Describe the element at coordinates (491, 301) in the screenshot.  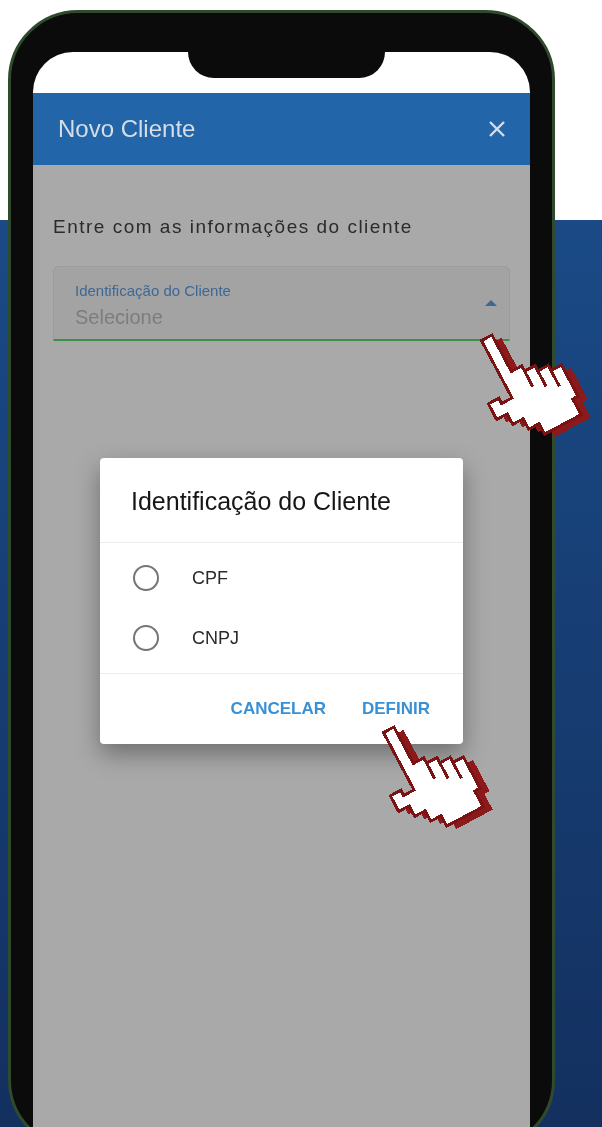
I see `dropdown-caret-icon` at that location.